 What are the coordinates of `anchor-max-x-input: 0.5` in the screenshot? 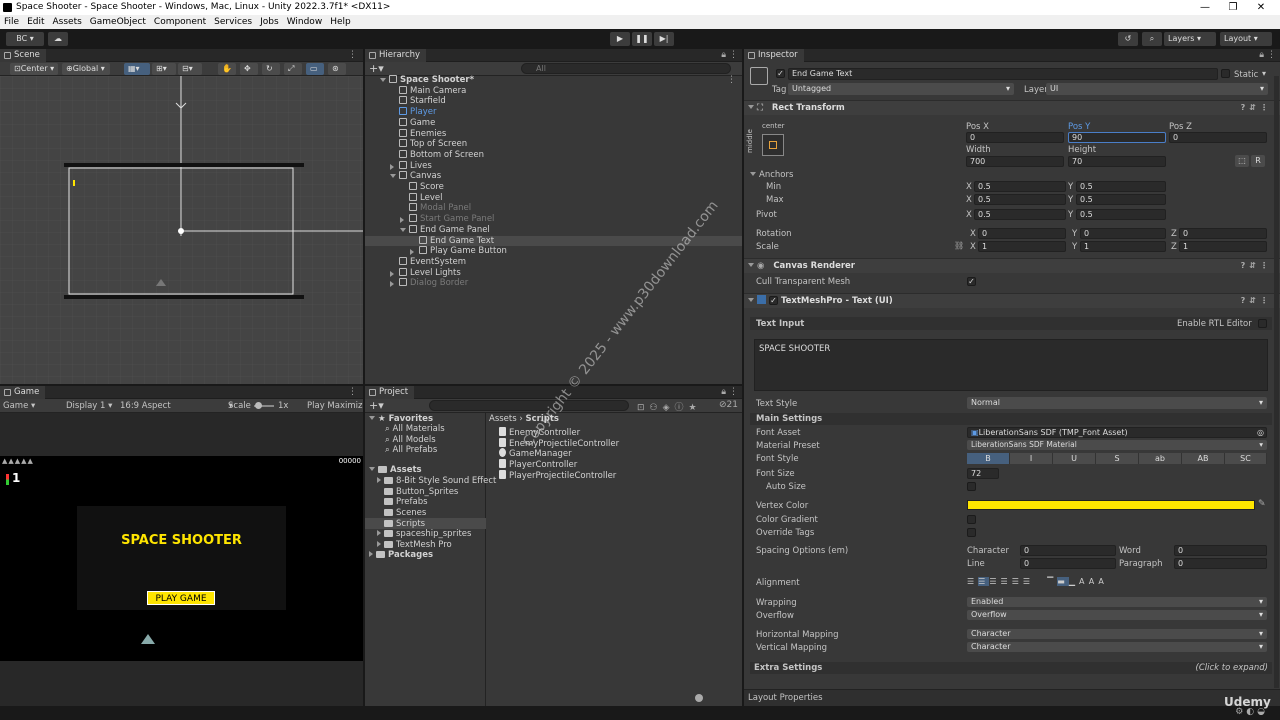 It's located at (1020, 199).